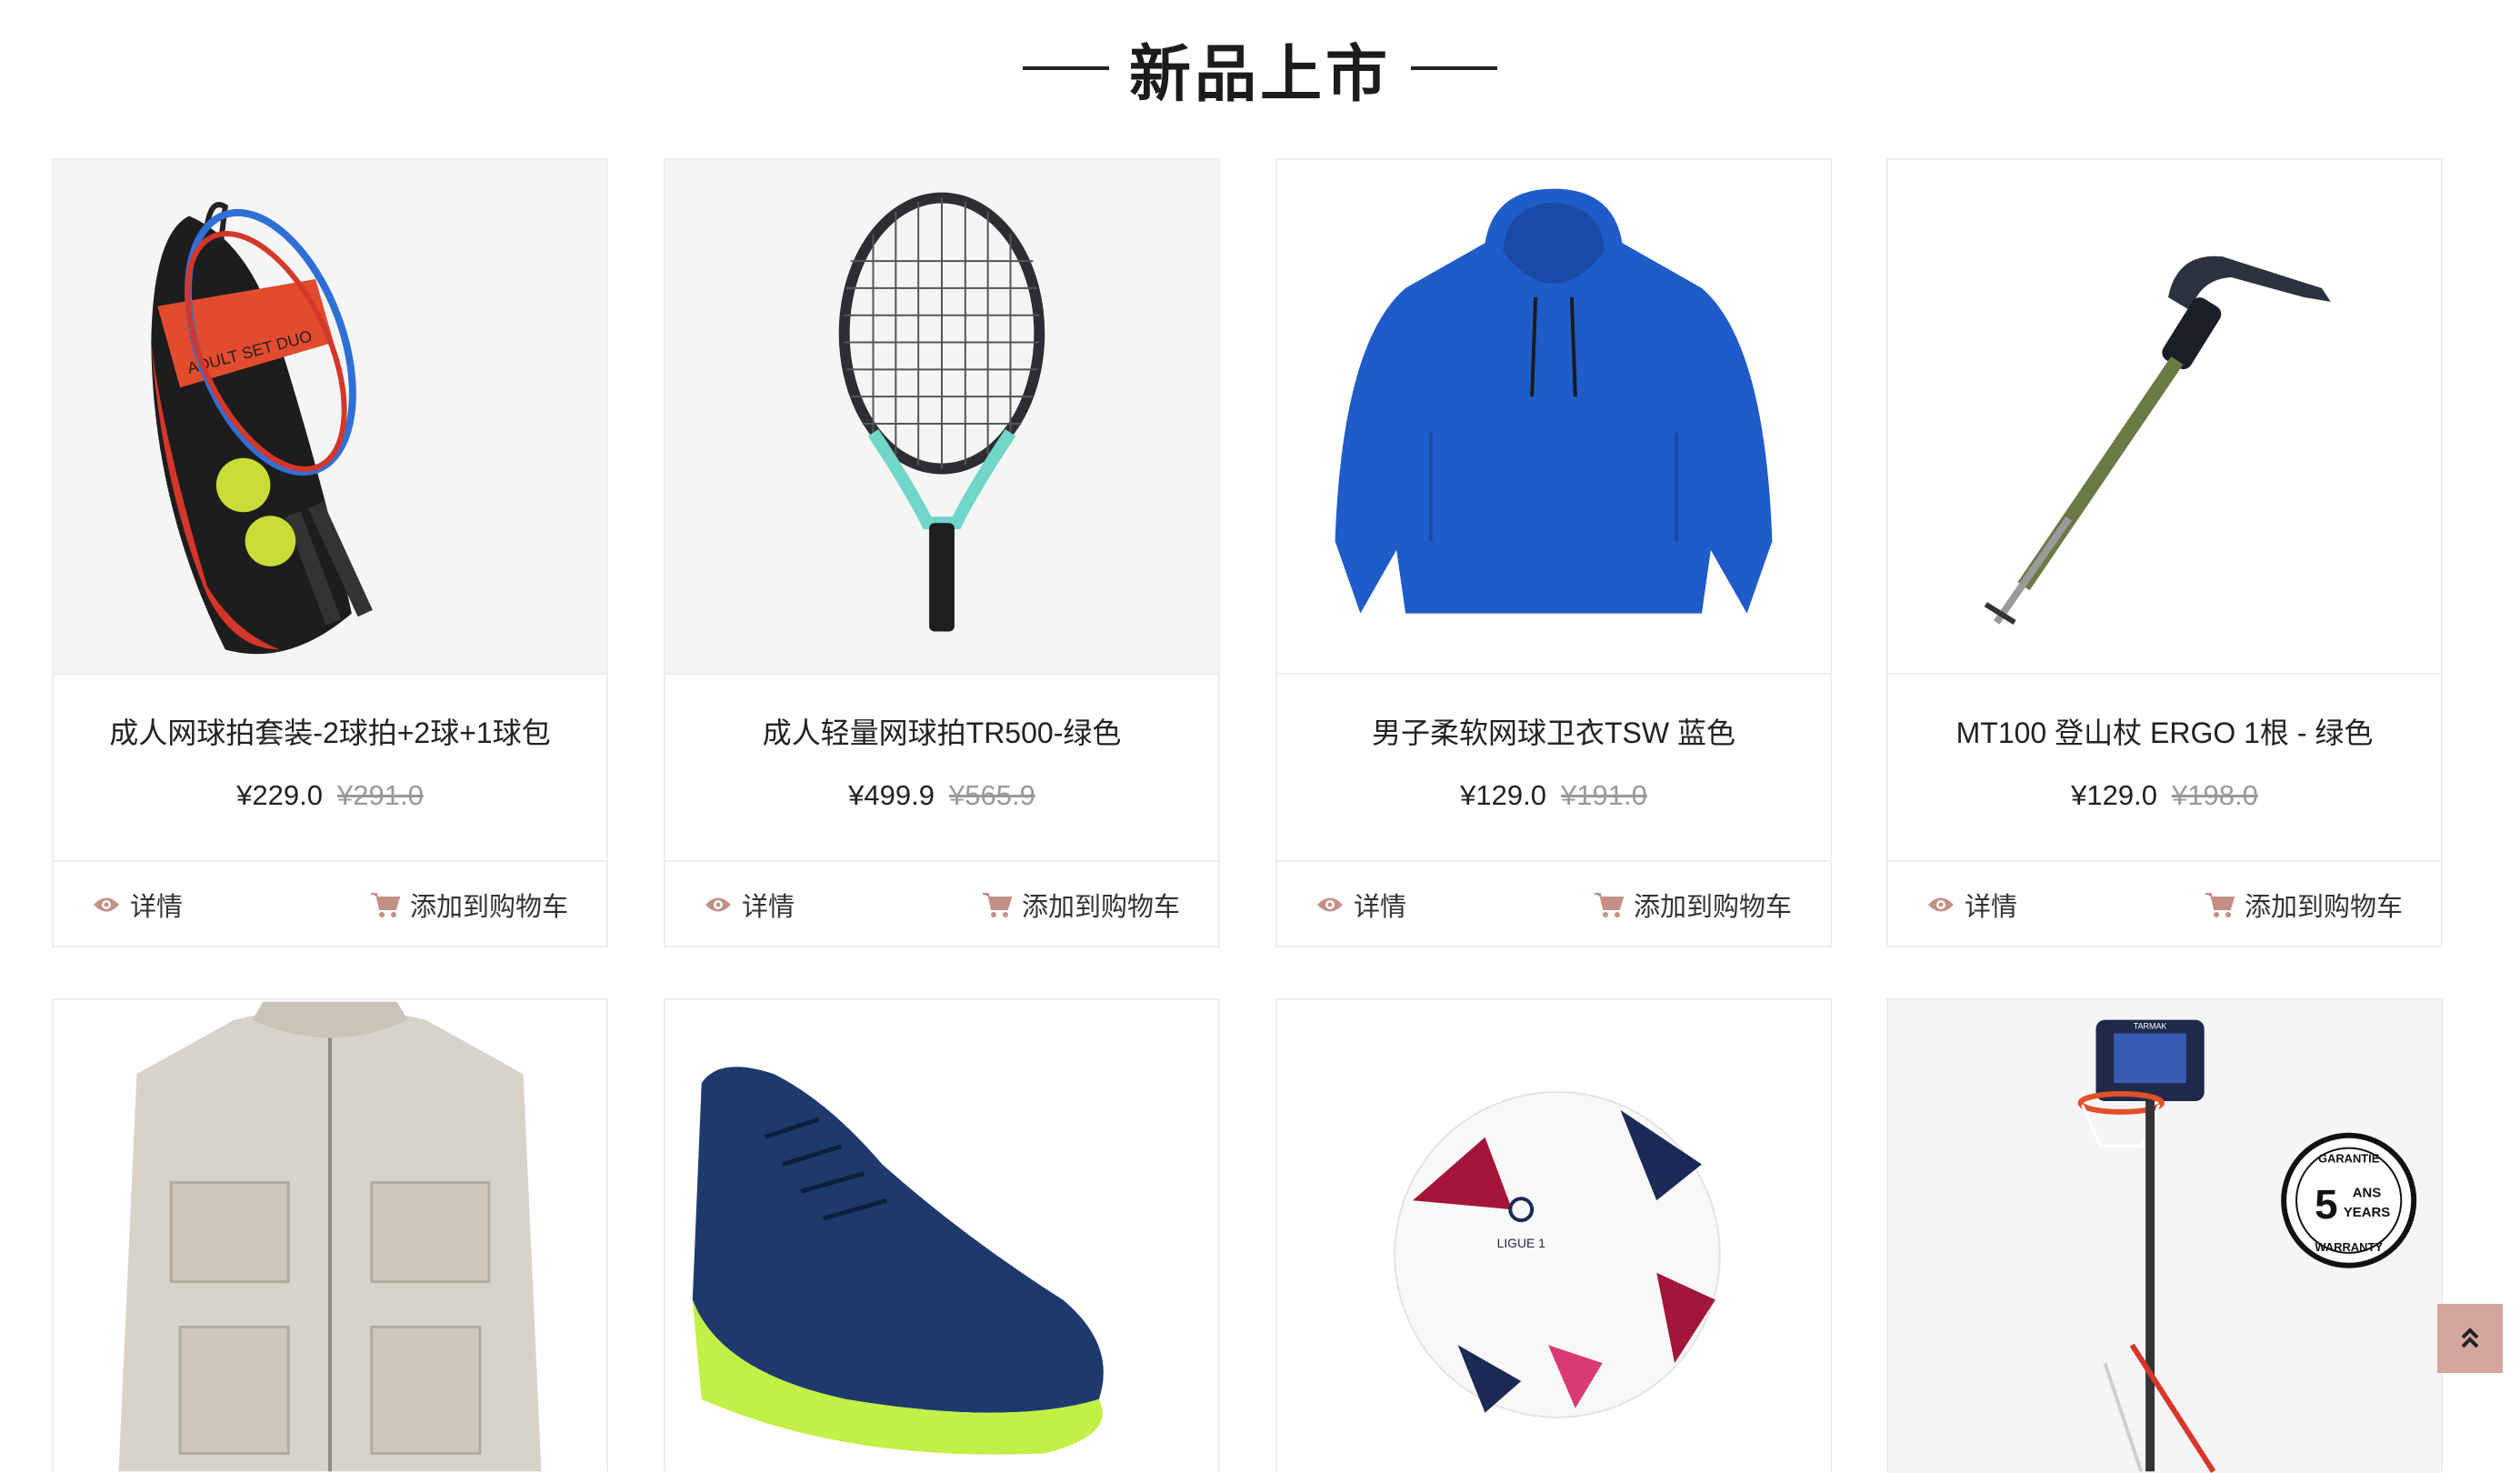 The width and height of the screenshot is (2520, 1473). I want to click on tennis-racket-set-image: ADULT SET DUO, so click(262, 428).